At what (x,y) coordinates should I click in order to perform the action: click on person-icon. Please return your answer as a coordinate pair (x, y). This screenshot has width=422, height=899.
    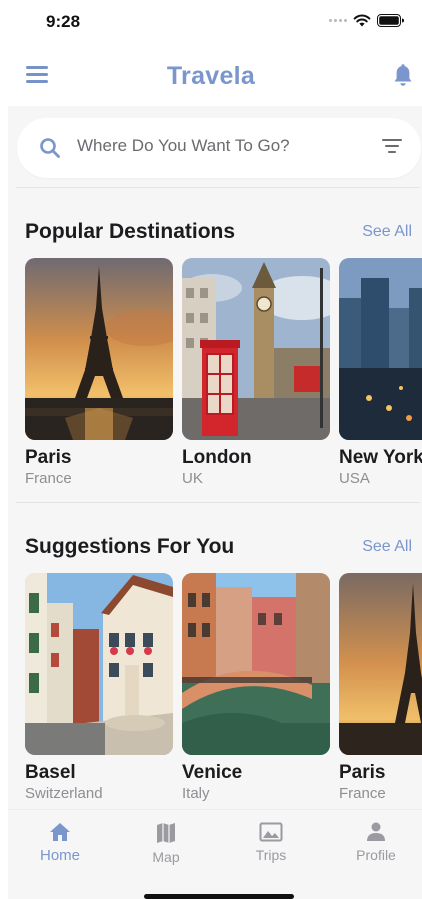
    Looking at the image, I should click on (376, 831).